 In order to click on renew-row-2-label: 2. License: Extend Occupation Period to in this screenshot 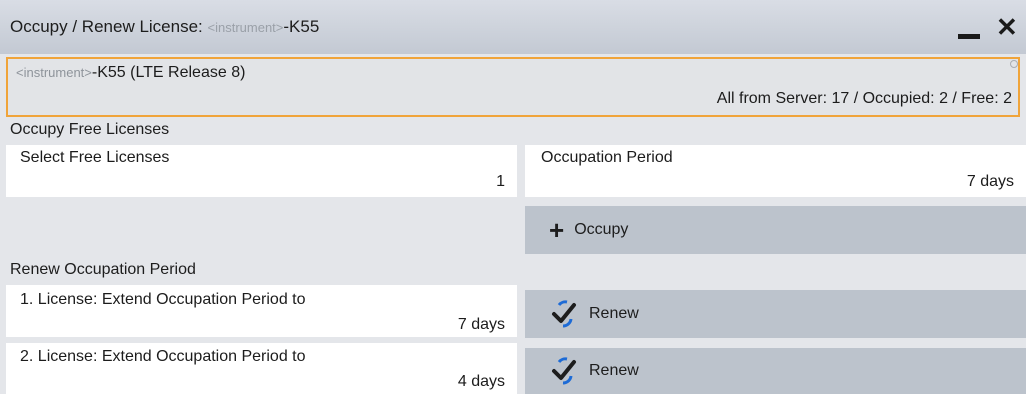, I will do `click(163, 356)`.